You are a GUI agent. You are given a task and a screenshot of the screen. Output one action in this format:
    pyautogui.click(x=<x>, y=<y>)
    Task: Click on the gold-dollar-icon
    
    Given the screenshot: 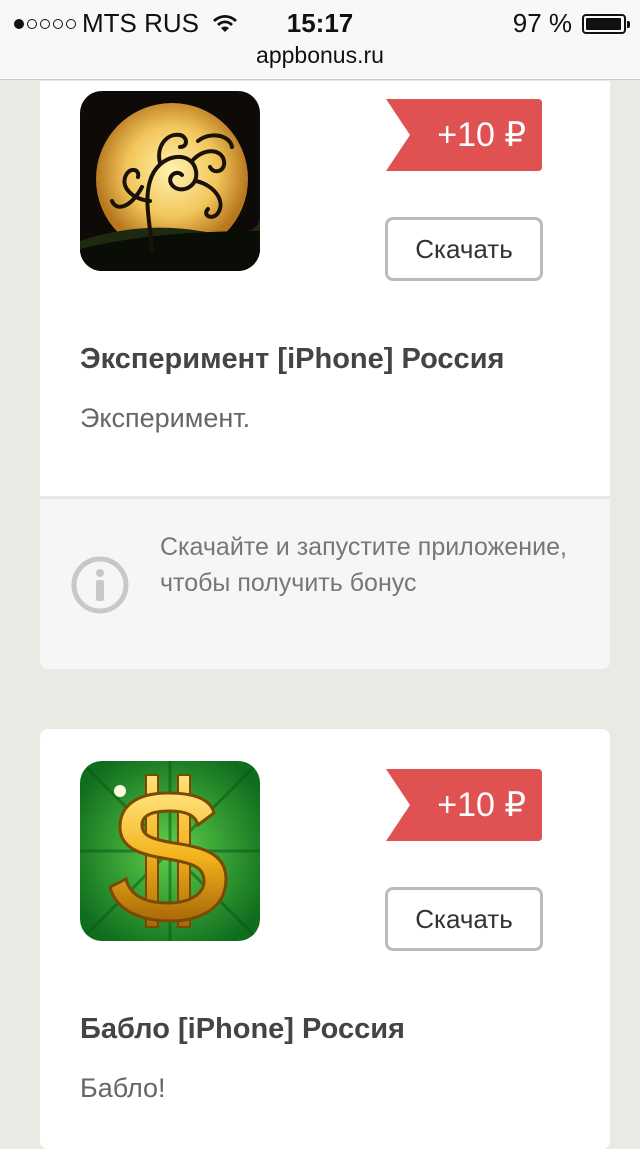 What is the action you would take?
    pyautogui.click(x=170, y=851)
    